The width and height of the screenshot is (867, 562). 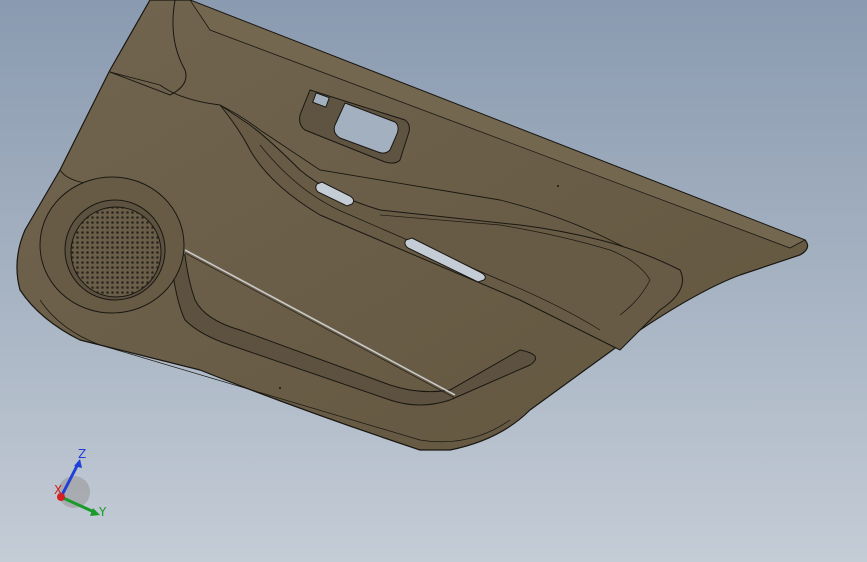 What do you see at coordinates (102, 512) in the screenshot?
I see `triad-y-label: Y` at bounding box center [102, 512].